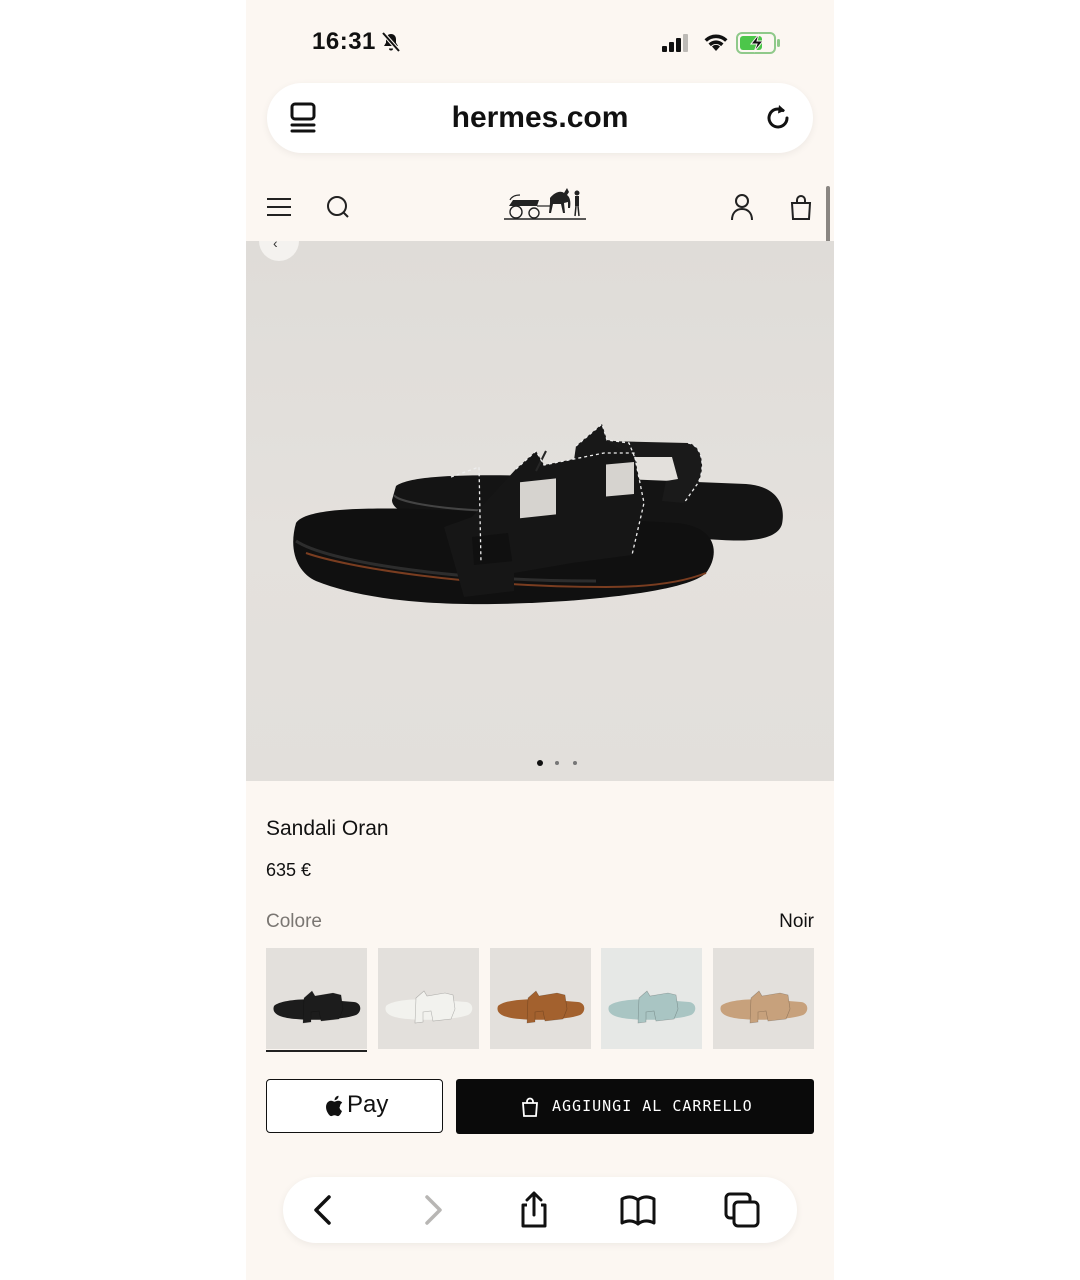 This screenshot has width=1080, height=1280. I want to click on status-time: 16:31, so click(344, 41).